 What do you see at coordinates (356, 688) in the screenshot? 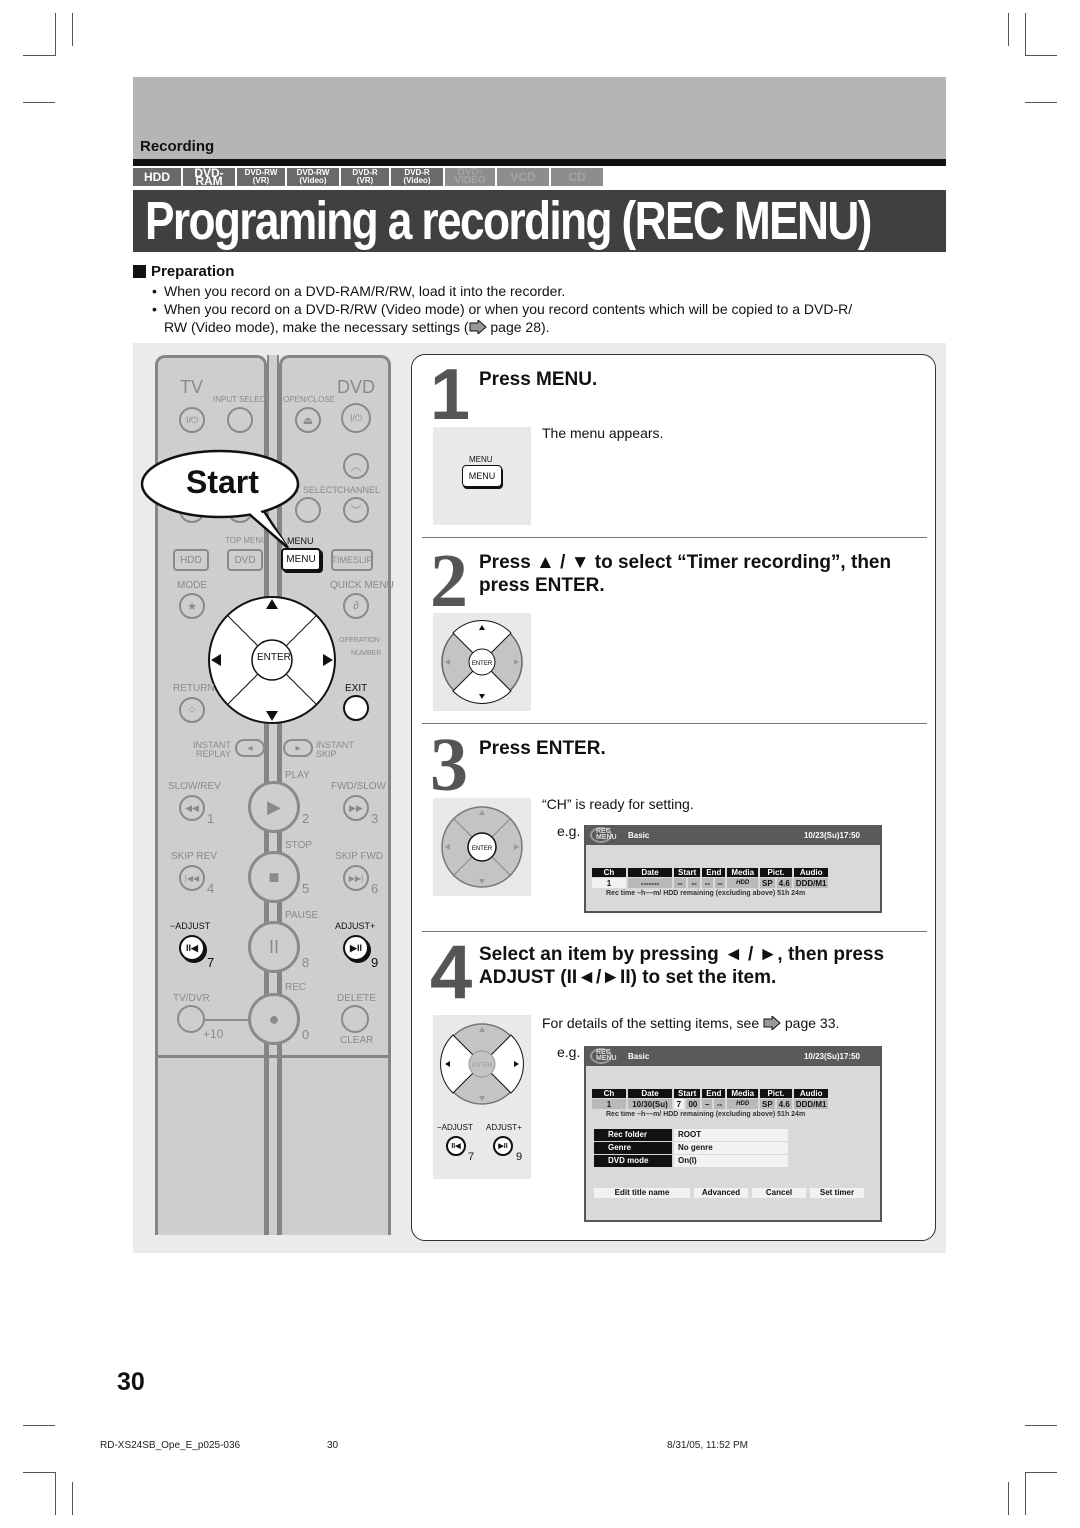
I see `exit-label: EXIT` at bounding box center [356, 688].